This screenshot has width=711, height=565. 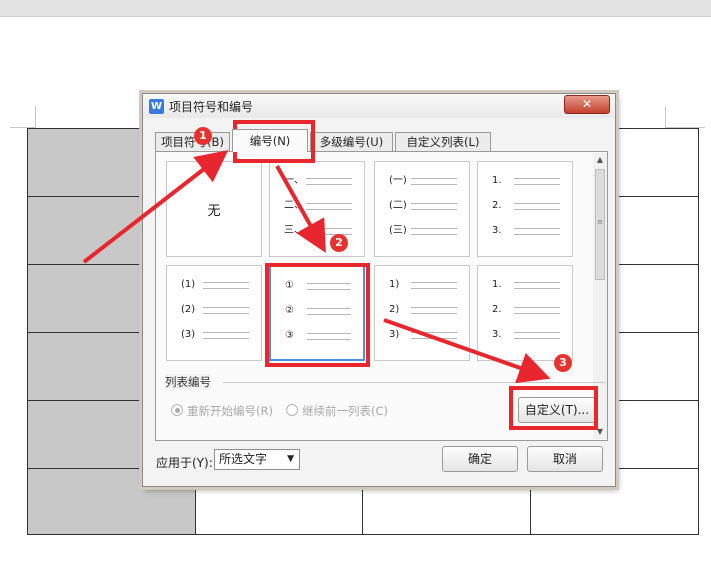 I want to click on step-badge-2: 2, so click(x=339, y=243).